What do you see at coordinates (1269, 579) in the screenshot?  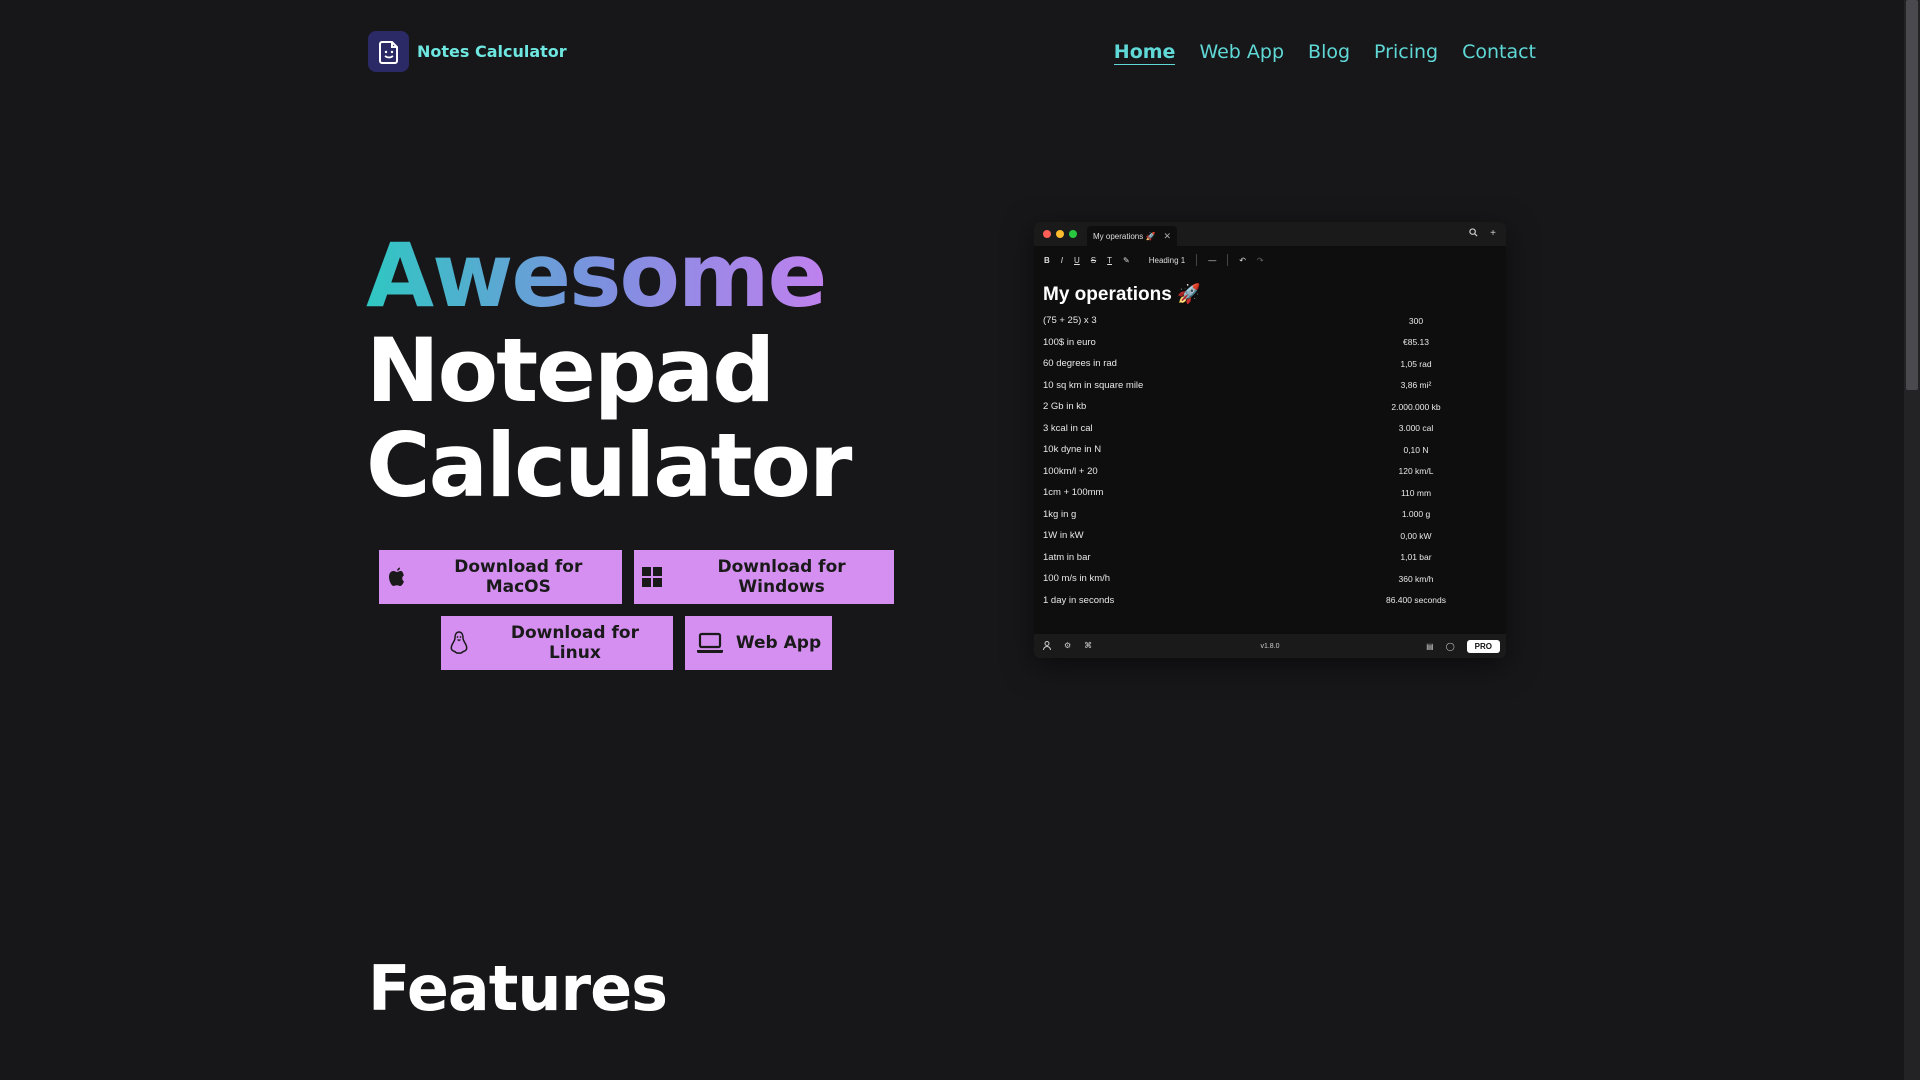 I see `calc-row: 100 m/s in km/h 360 km/h` at bounding box center [1269, 579].